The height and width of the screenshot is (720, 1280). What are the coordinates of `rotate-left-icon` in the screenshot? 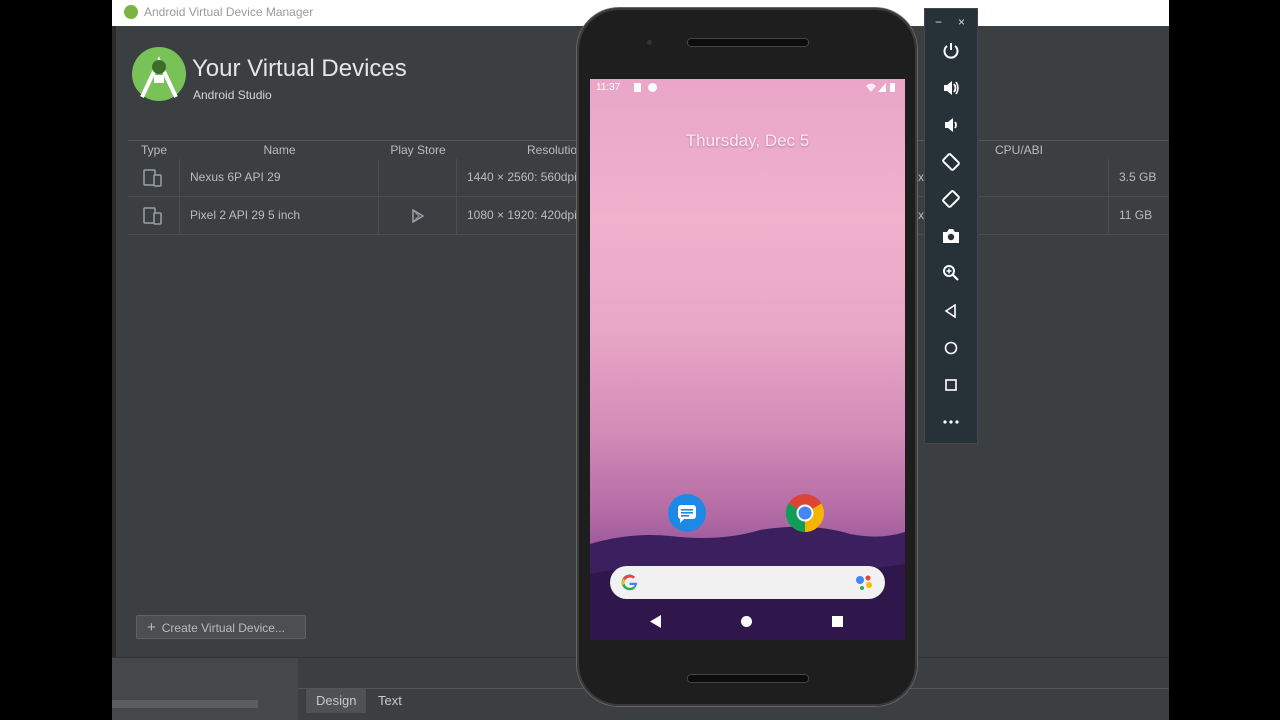 It's located at (951, 162).